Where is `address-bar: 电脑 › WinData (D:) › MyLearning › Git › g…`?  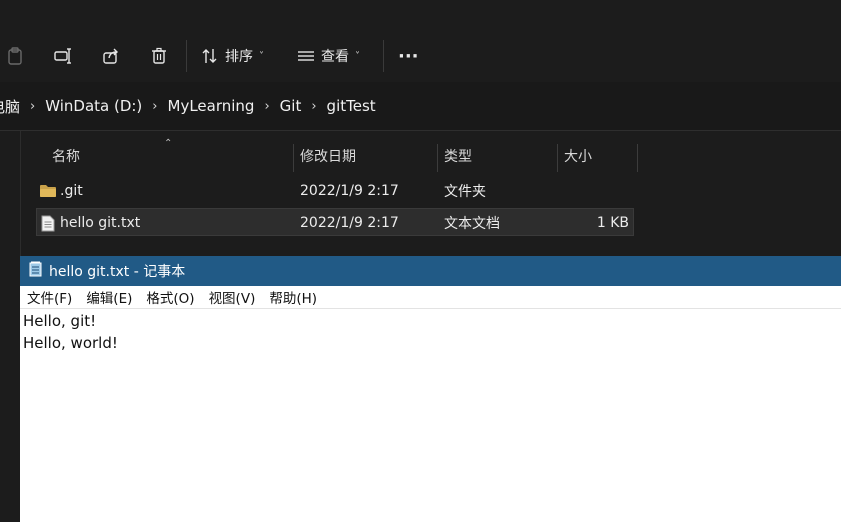 address-bar: 电脑 › WinData (D:) › MyLearning › Git › g… is located at coordinates (420, 106).